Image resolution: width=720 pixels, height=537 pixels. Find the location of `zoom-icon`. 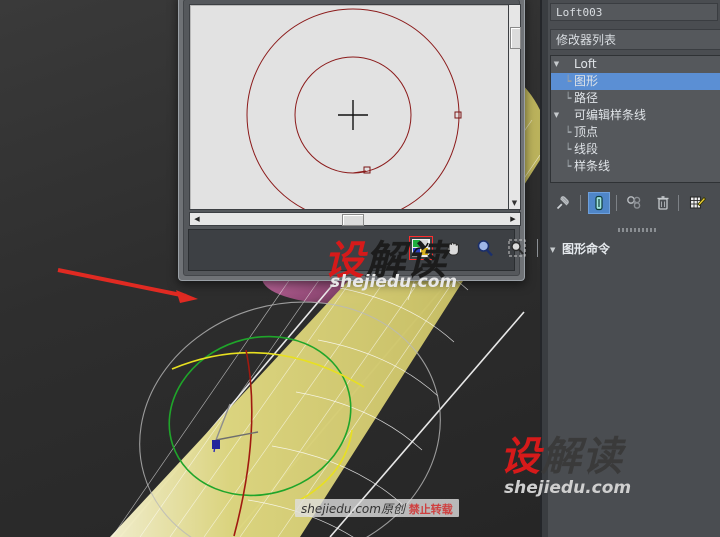

zoom-icon is located at coordinates (485, 248).